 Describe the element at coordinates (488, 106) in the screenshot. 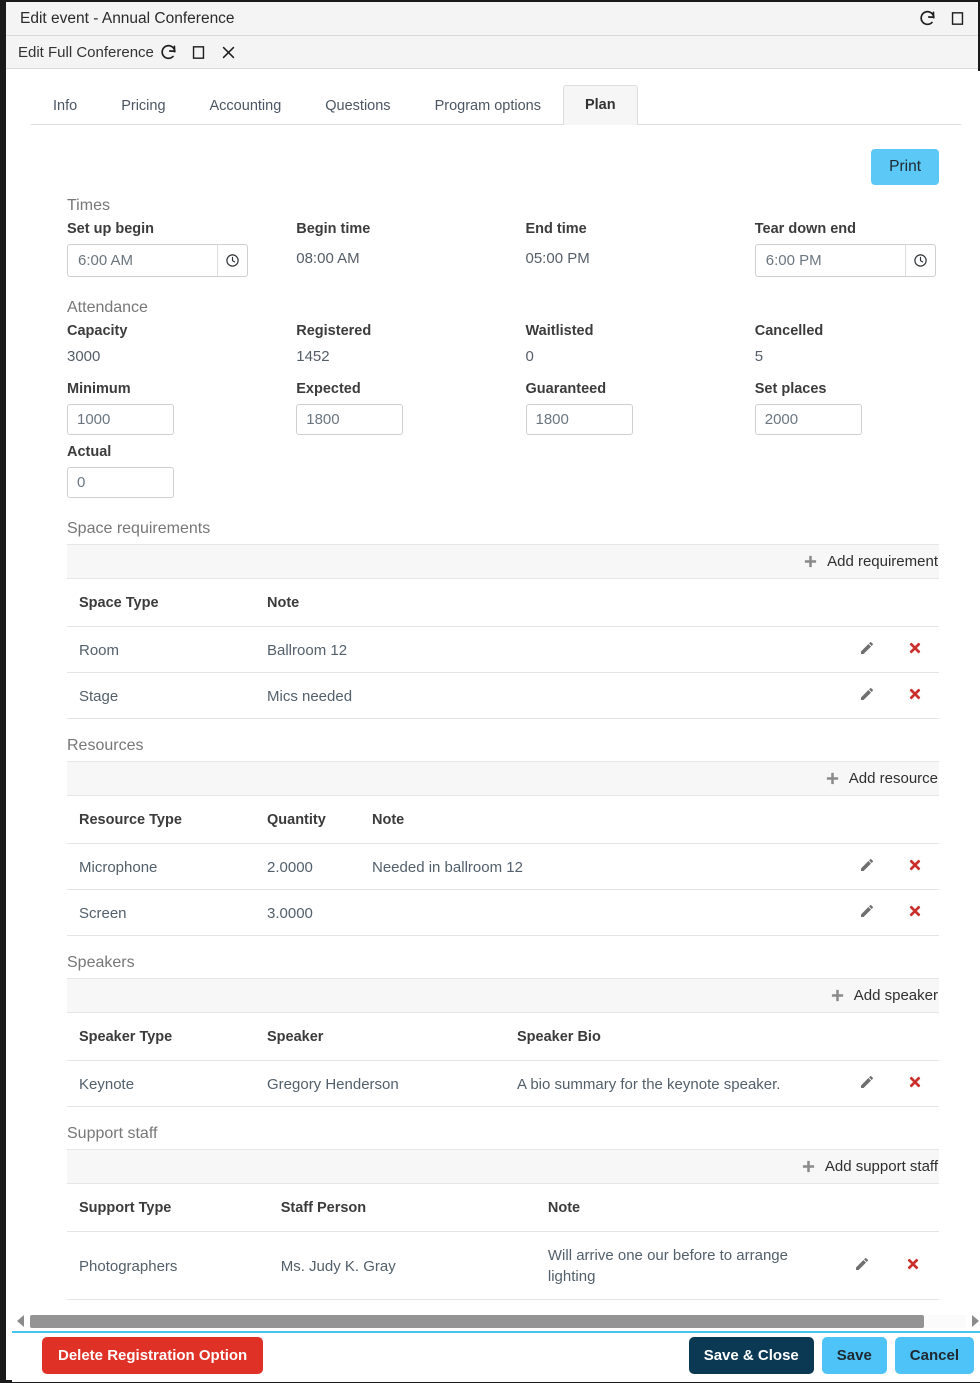

I see `tab-program-options: Program options` at that location.